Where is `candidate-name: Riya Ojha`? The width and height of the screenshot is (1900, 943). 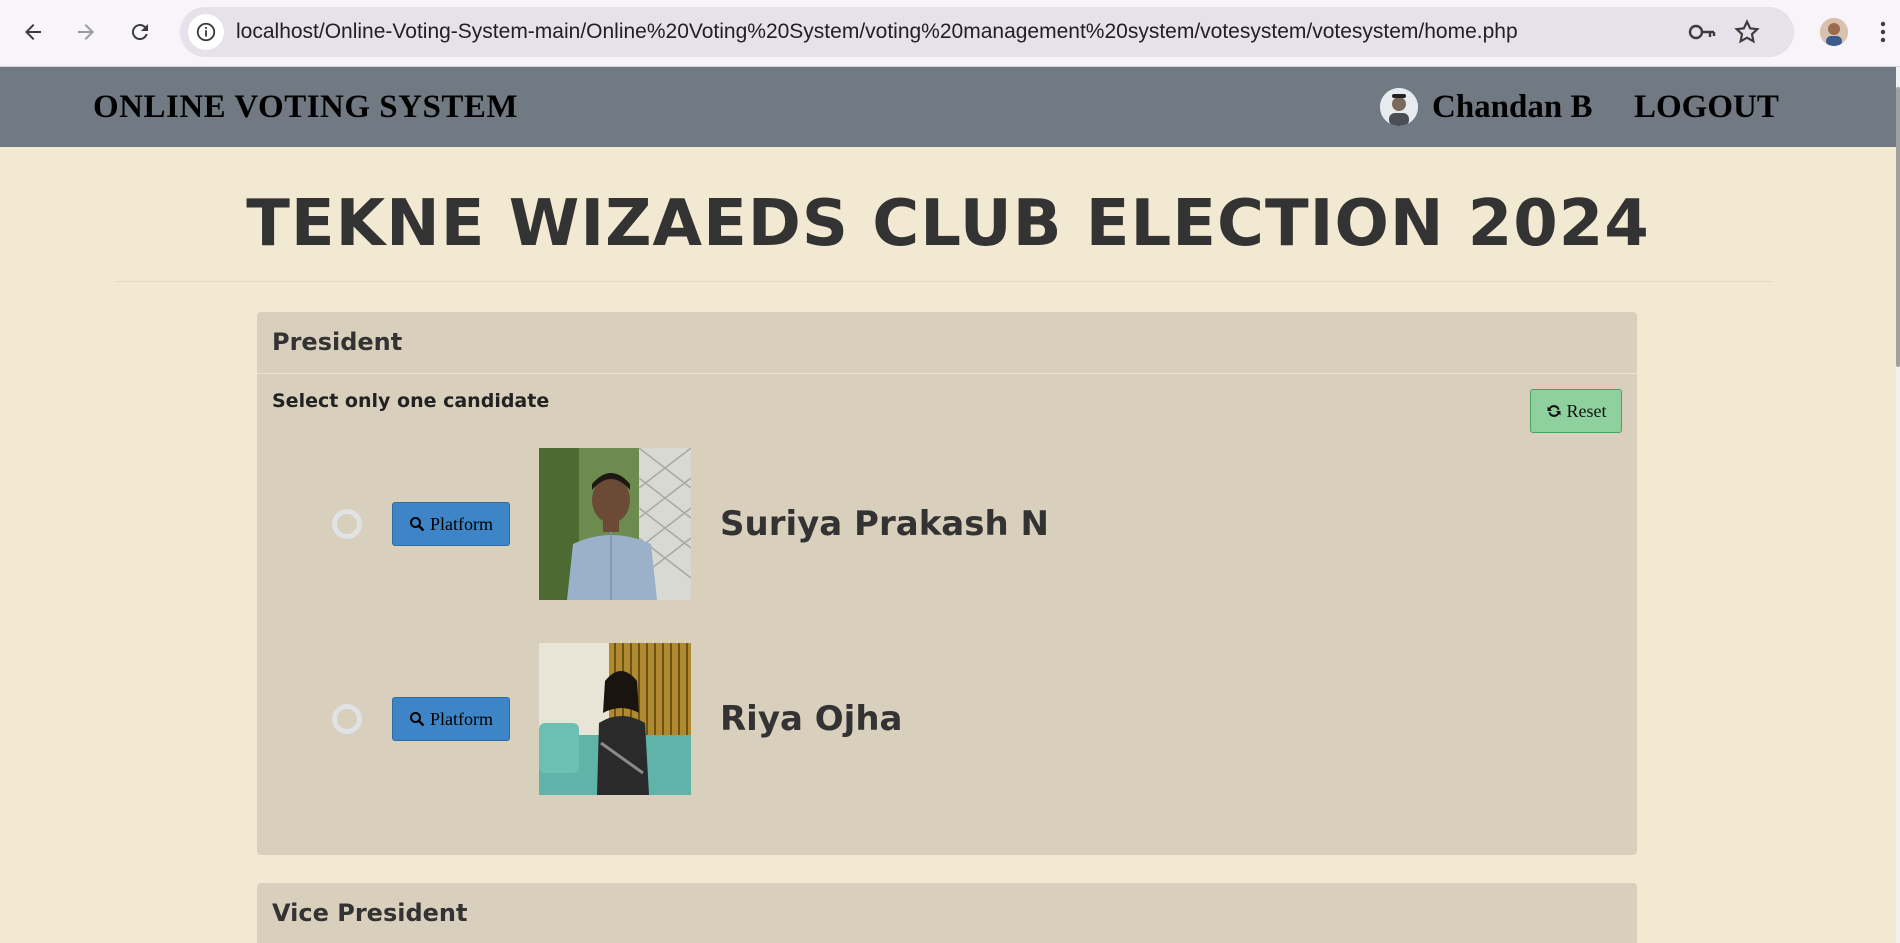 candidate-name: Riya Ojha is located at coordinates (811, 719).